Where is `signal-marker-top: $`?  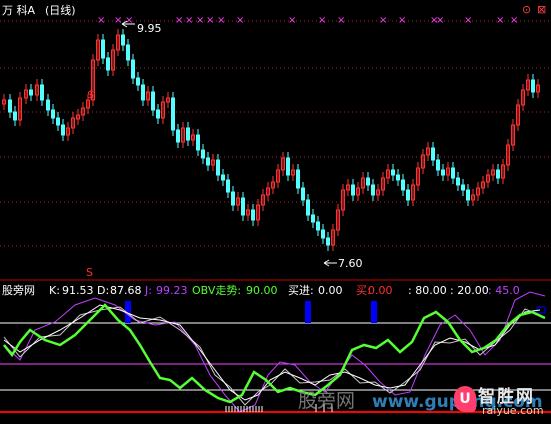
signal-marker-top: $ is located at coordinates (90, 94).